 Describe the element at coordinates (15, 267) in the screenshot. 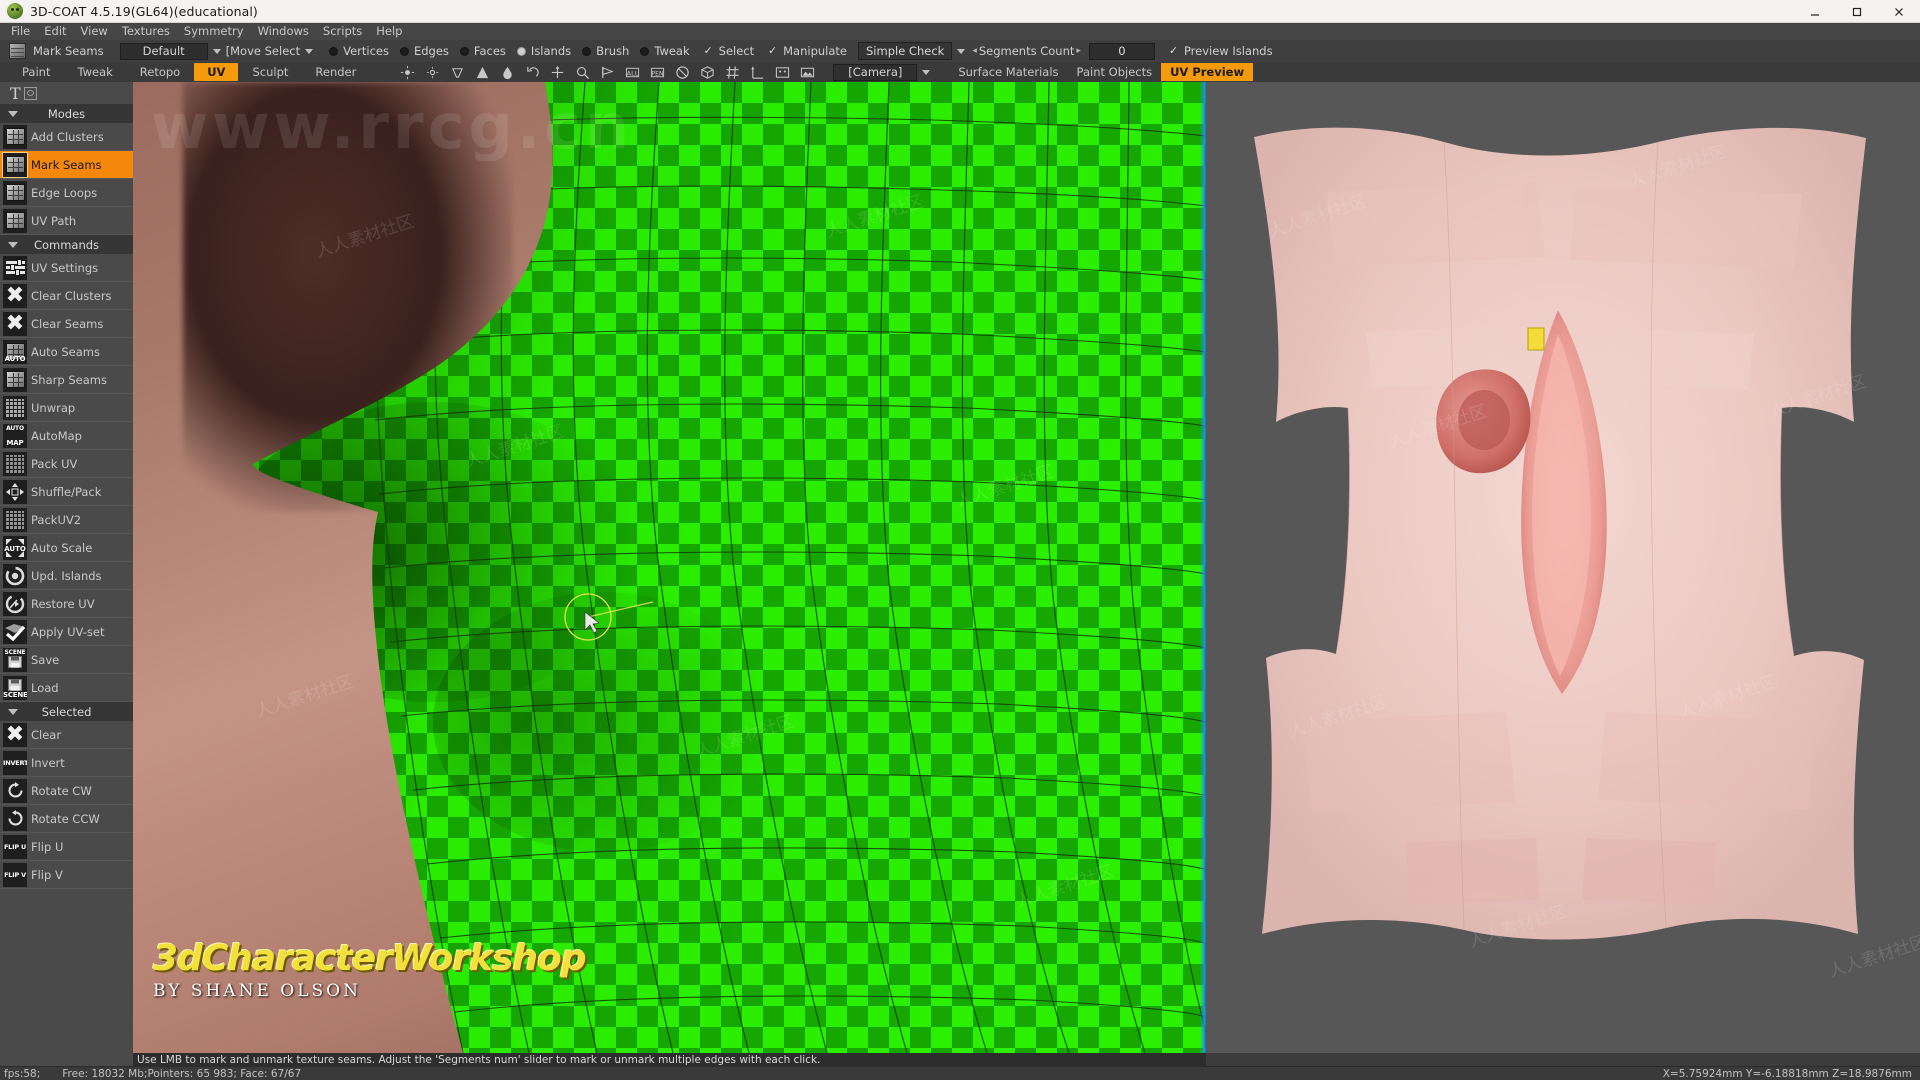

I see `sliders-icon` at that location.